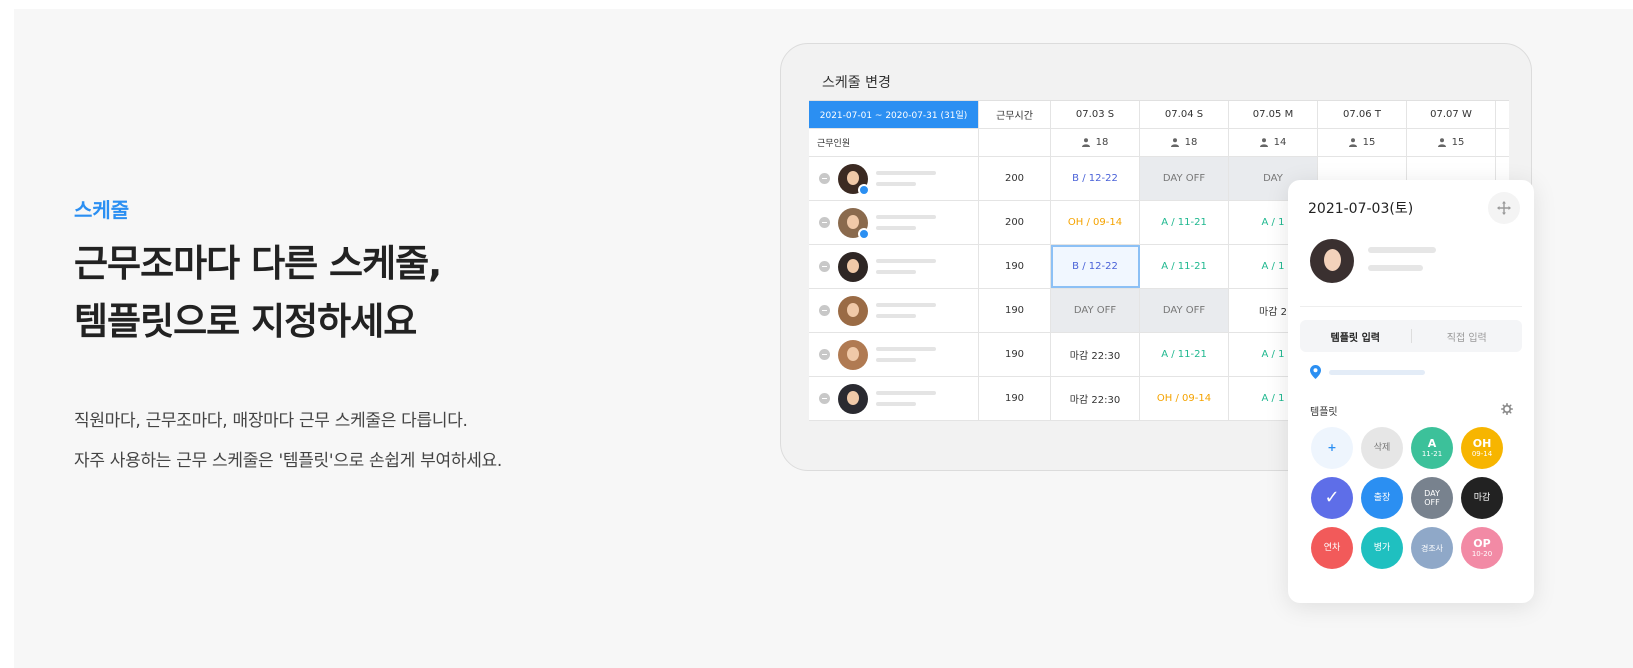 The image size is (1633, 668). I want to click on chip-label: +, so click(1332, 447).